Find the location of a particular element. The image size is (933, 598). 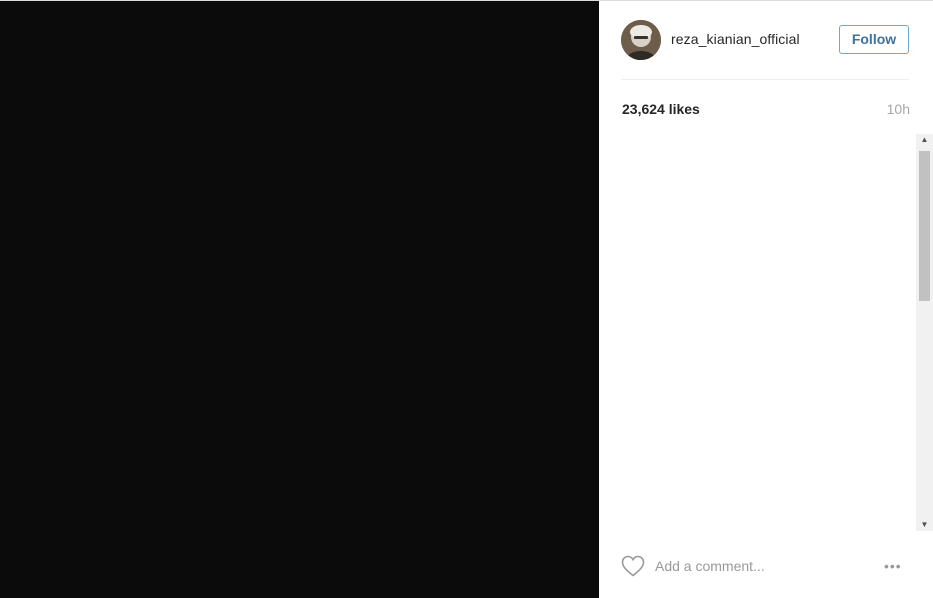

follow-button: Follow is located at coordinates (874, 39).